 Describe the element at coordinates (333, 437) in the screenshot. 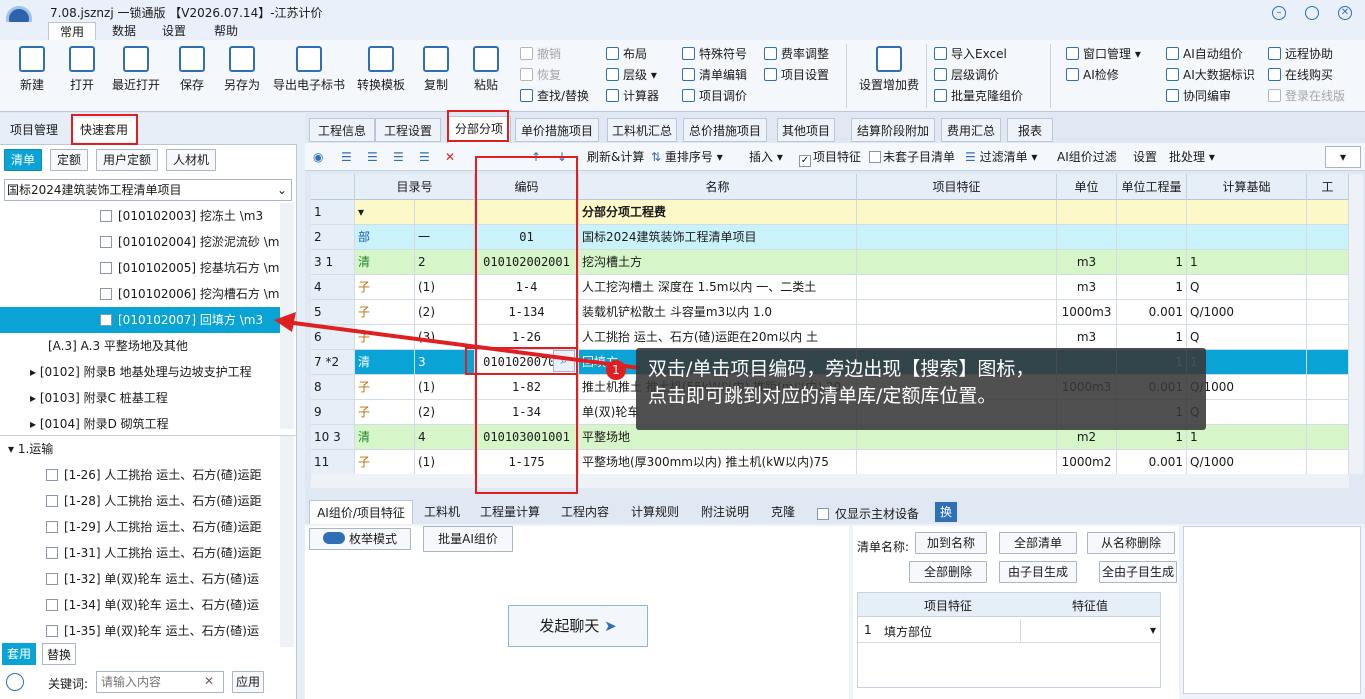

I see `table-cell: 10 3` at that location.